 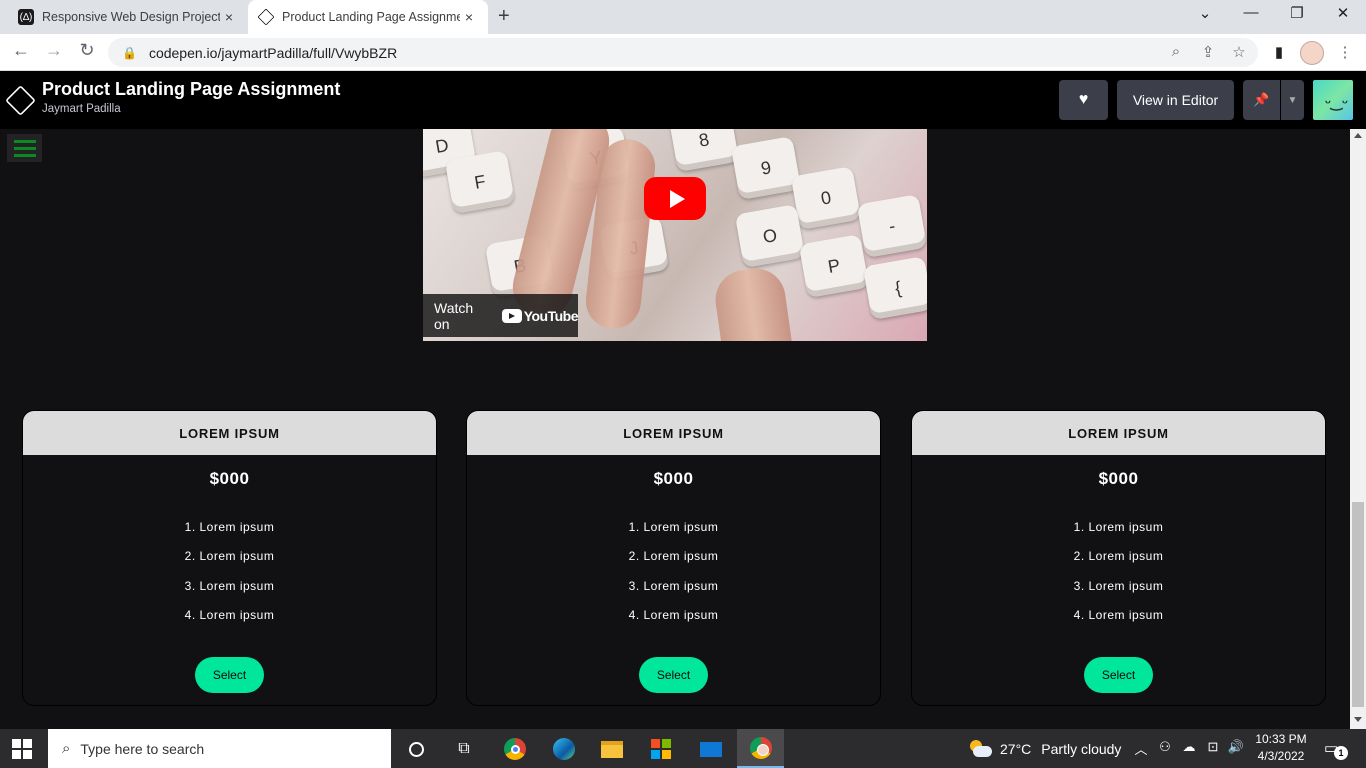 I want to click on profile-avatar, so click(x=1312, y=53).